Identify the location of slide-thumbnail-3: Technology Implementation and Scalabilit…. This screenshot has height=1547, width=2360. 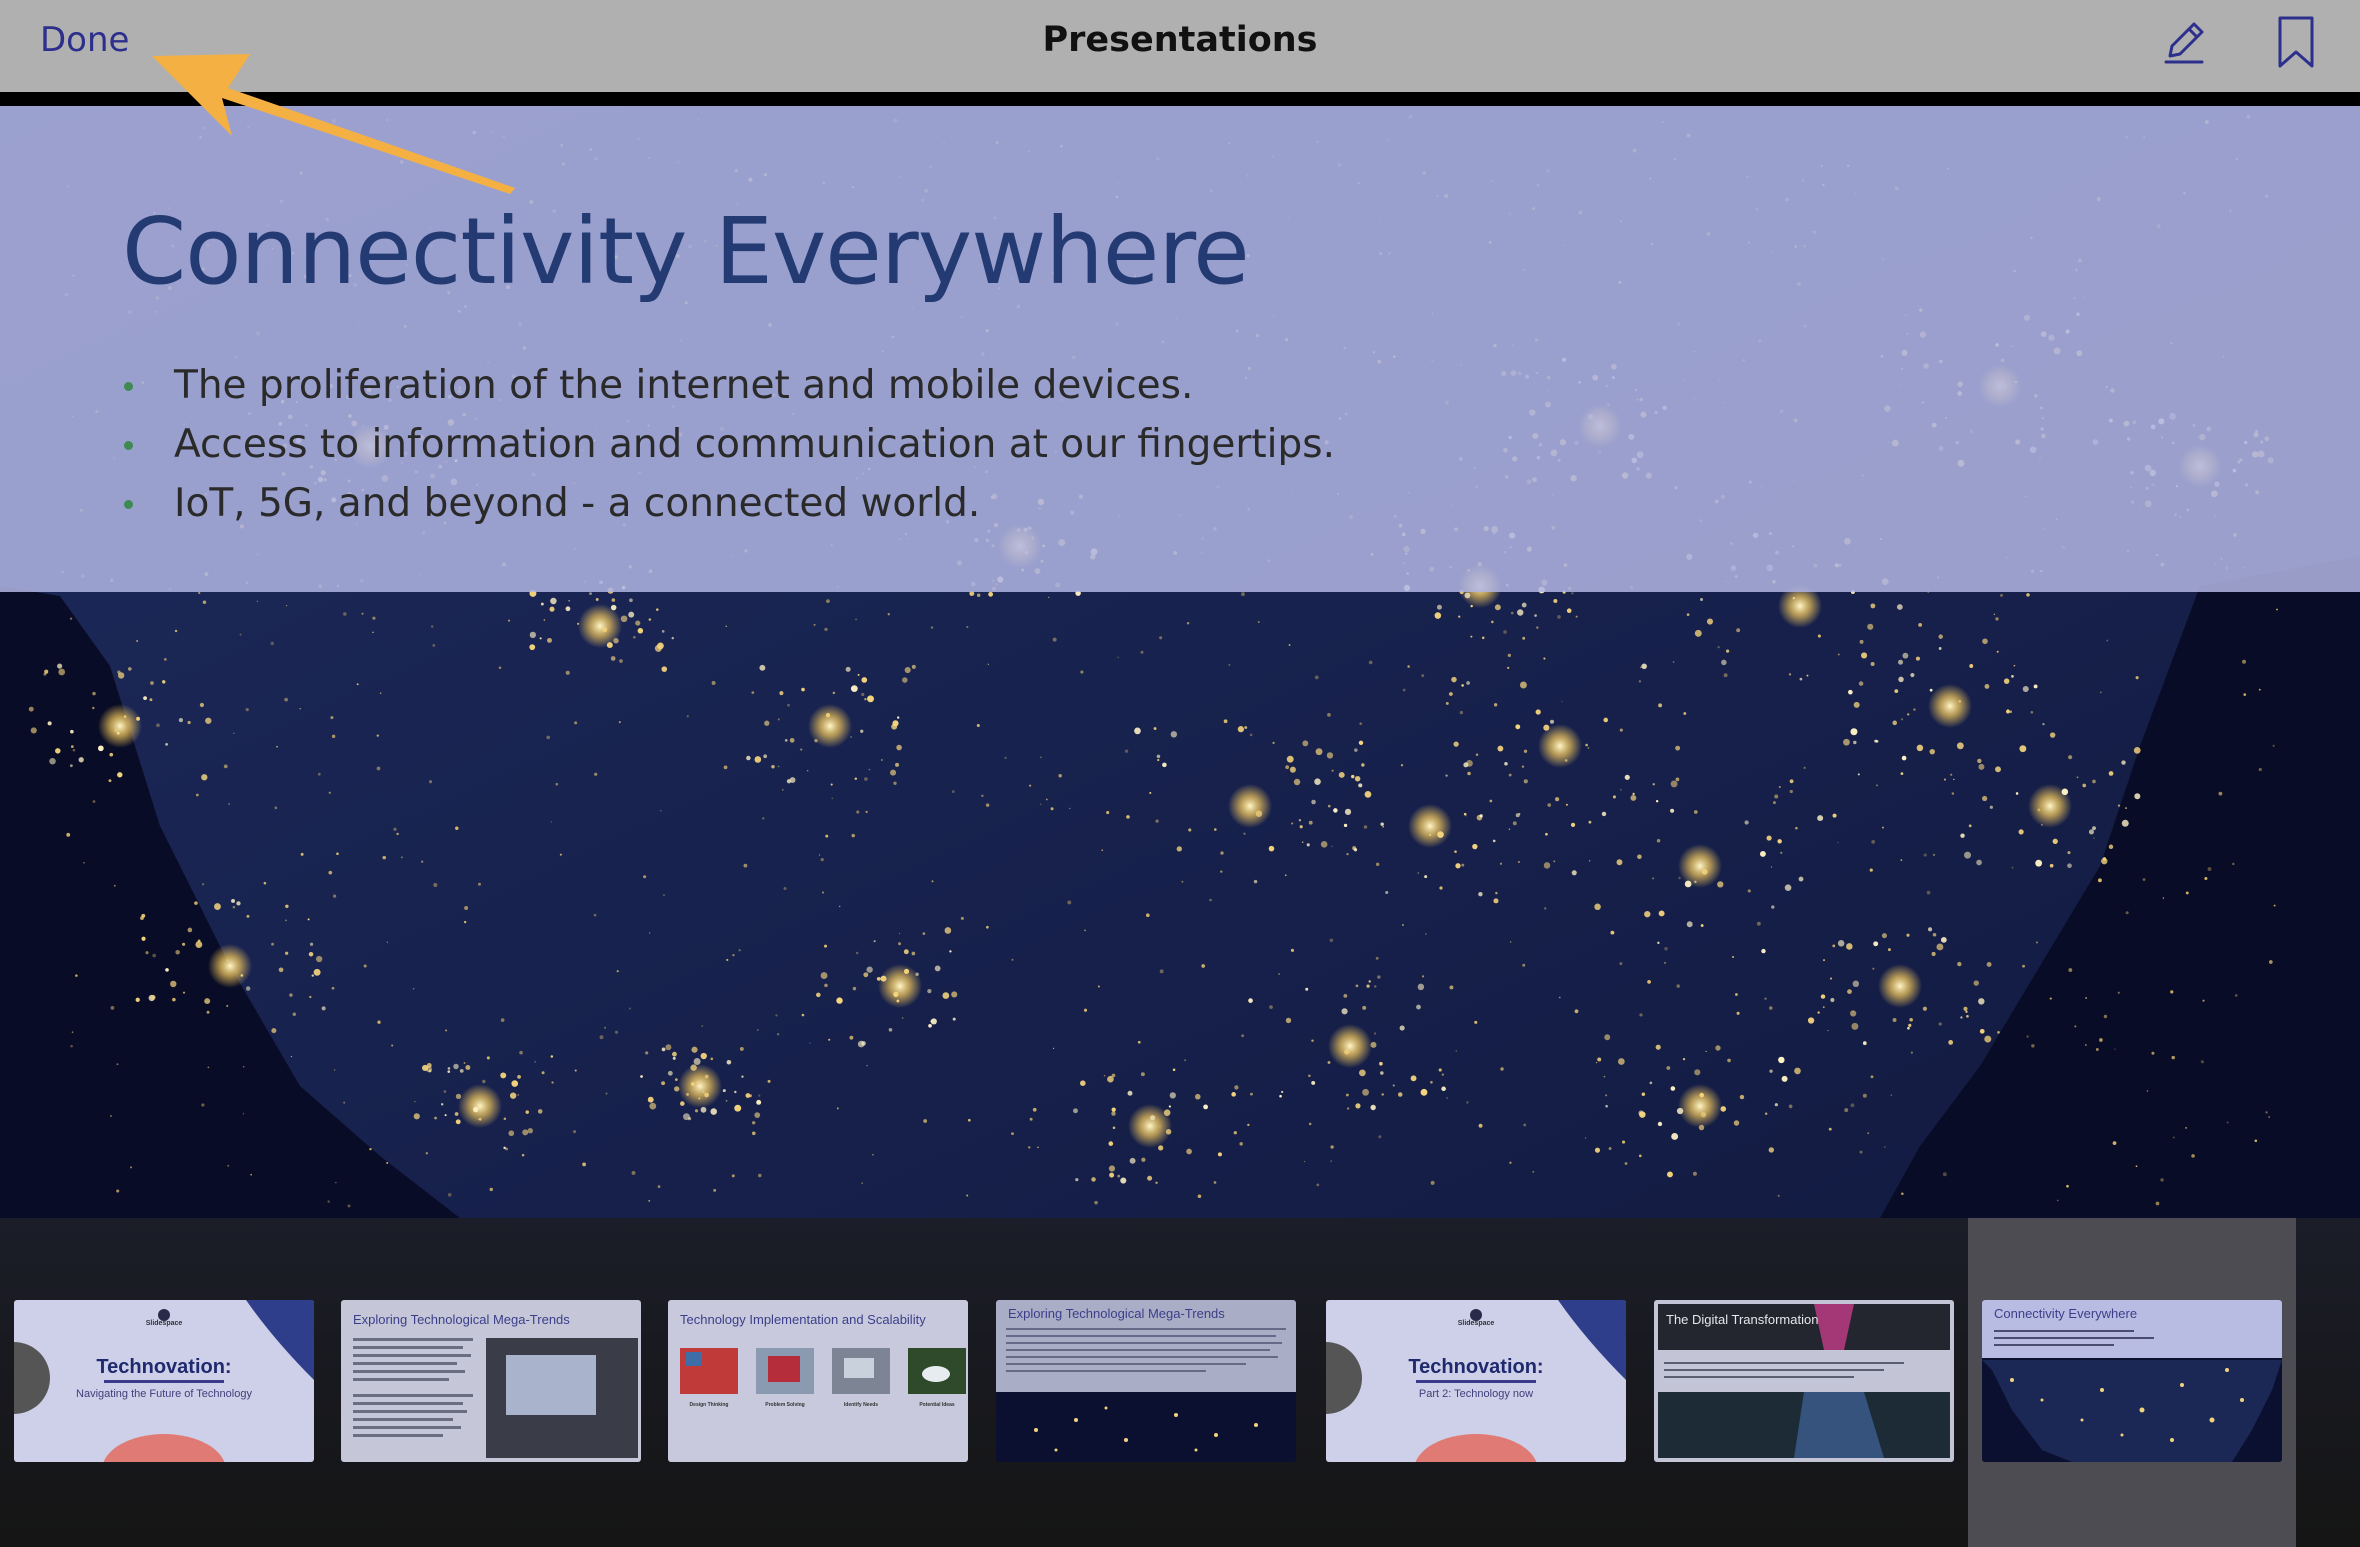
(818, 1381).